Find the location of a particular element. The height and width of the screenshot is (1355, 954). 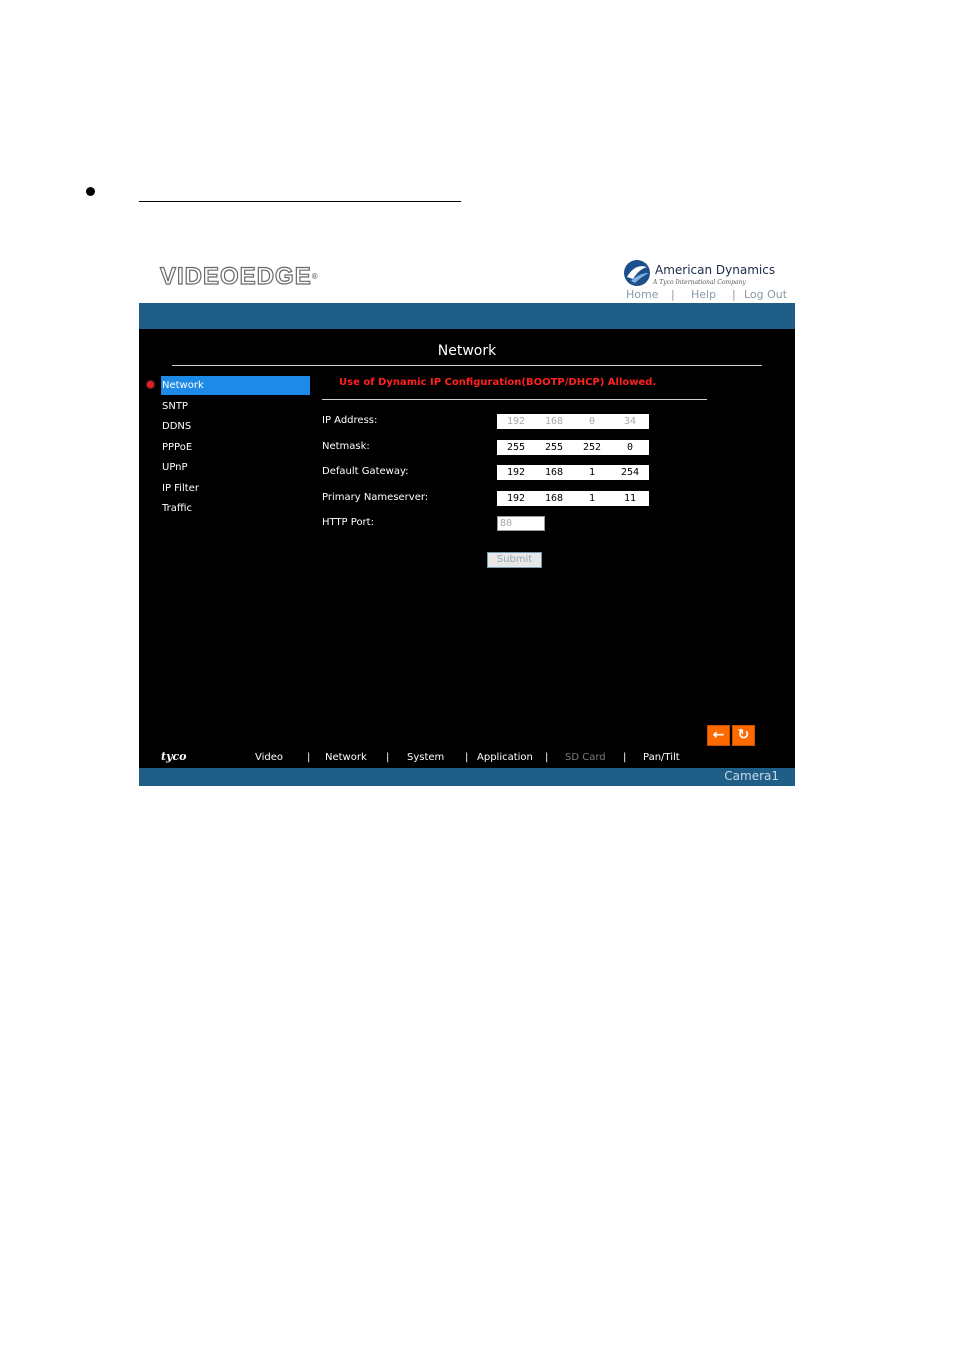

nameserver-label: Primary Nameserver: is located at coordinates (375, 497).